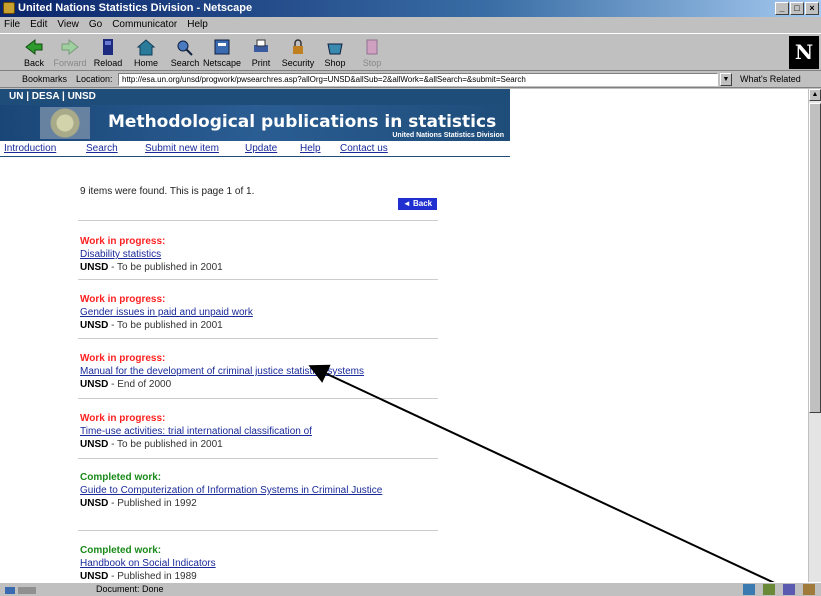  I want to click on location-label: Location:, so click(94, 79).